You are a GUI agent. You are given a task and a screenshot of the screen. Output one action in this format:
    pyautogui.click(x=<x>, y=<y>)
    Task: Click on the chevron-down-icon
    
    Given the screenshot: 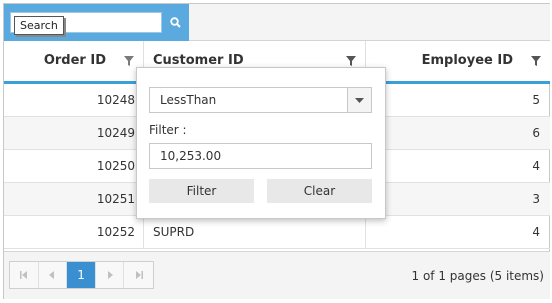 What is the action you would take?
    pyautogui.click(x=359, y=100)
    